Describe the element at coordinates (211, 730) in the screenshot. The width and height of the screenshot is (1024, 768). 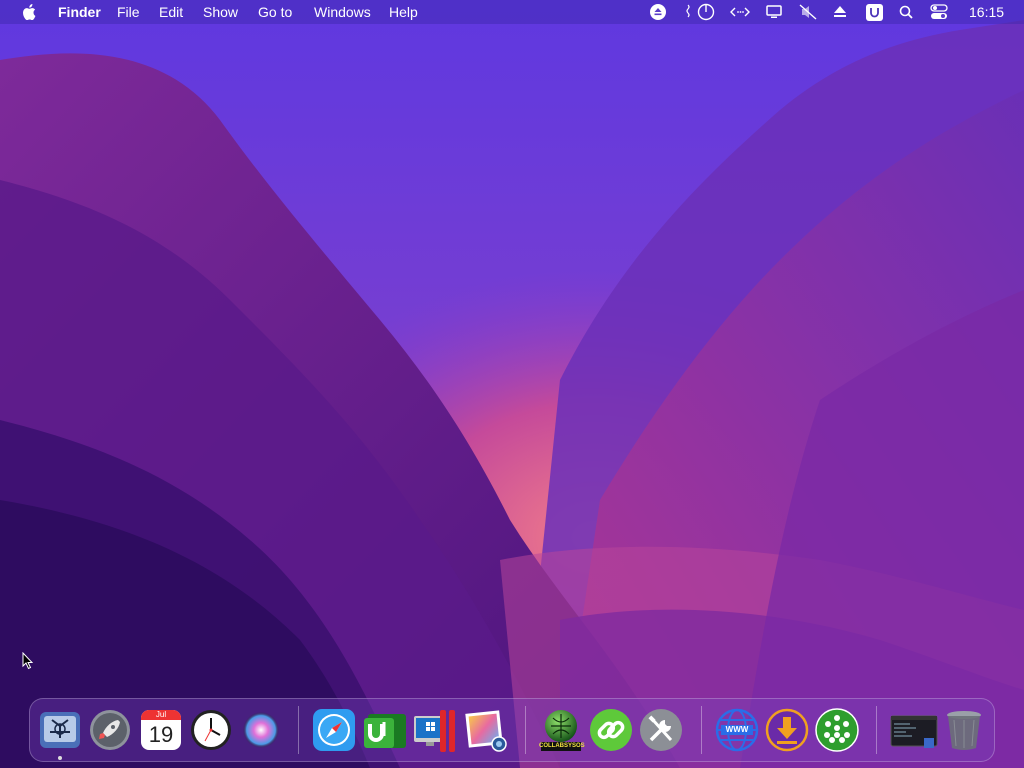
I see `dock-app-clock` at that location.